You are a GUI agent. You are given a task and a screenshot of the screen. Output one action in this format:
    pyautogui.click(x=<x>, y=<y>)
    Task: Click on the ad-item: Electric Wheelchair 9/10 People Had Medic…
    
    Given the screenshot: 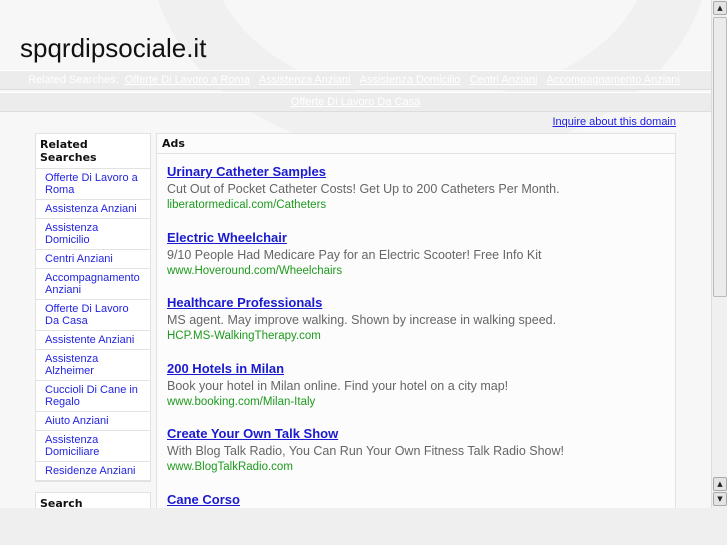 What is the action you would take?
    pyautogui.click(x=416, y=257)
    